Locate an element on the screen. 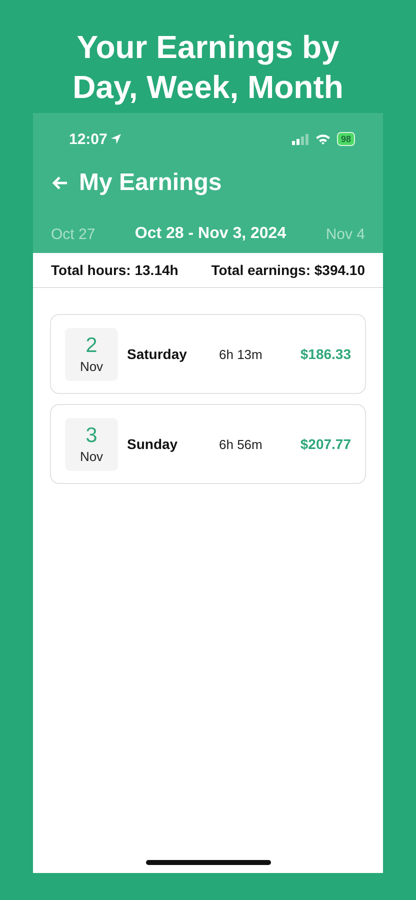 The image size is (416, 900). total-hours: Total hours: 13.14h is located at coordinates (114, 270).